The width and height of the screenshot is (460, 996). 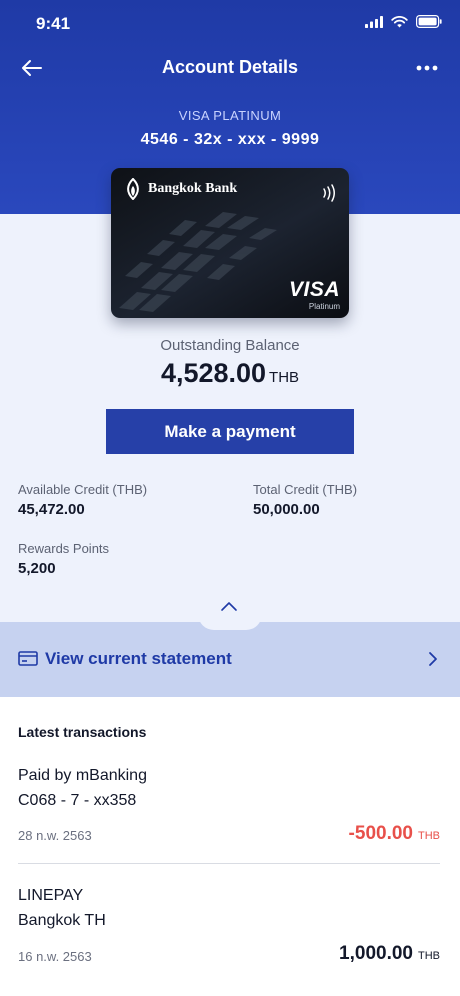 What do you see at coordinates (230, 115) in the screenshot?
I see `card-type: VISA PLATINUM` at bounding box center [230, 115].